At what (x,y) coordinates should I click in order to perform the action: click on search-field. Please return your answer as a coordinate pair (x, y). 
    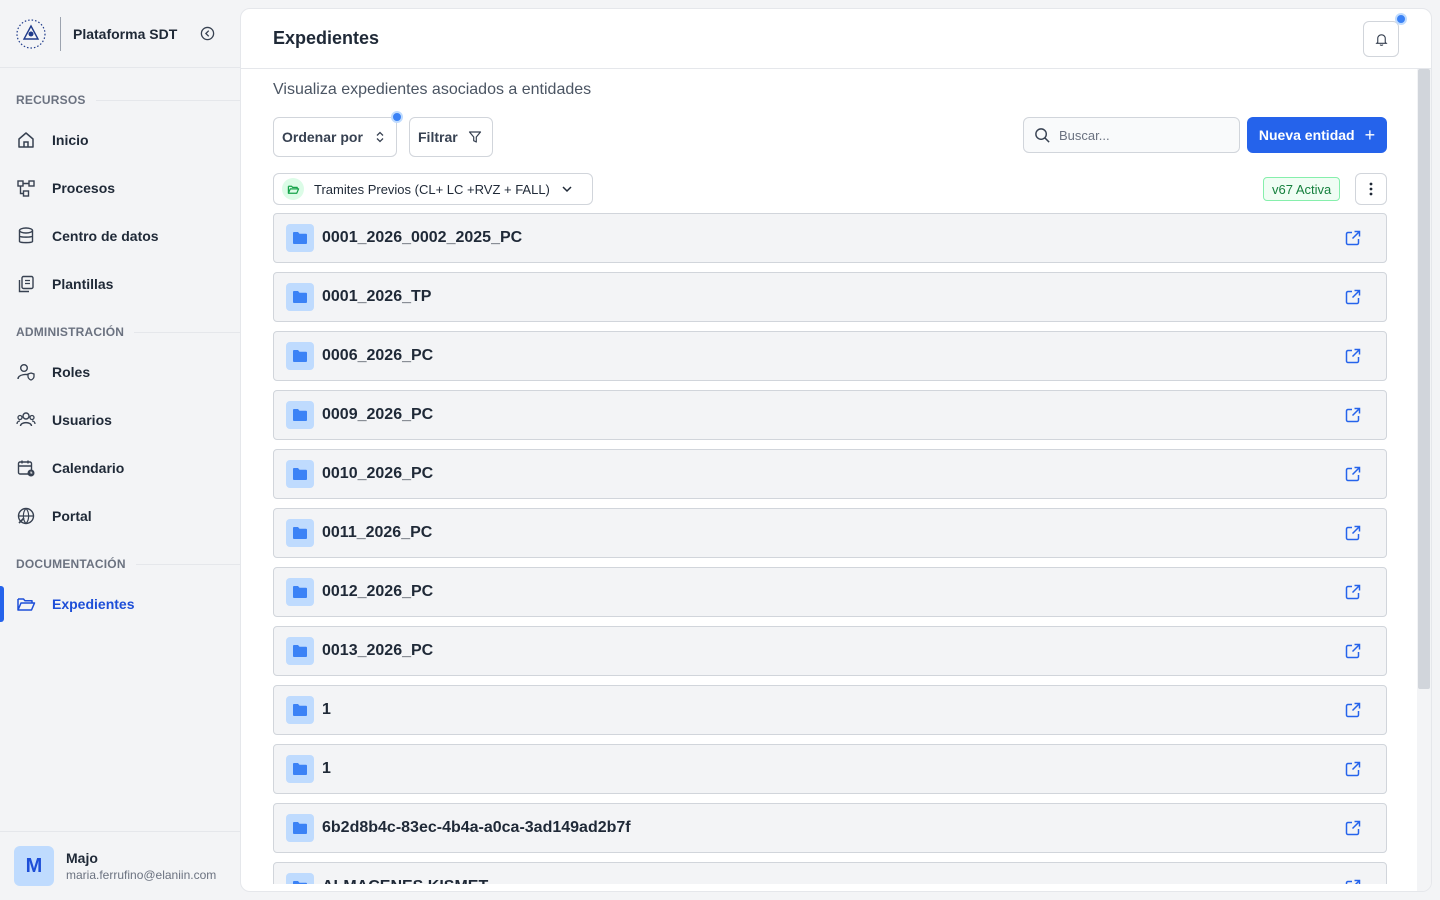
    Looking at the image, I should click on (1131, 135).